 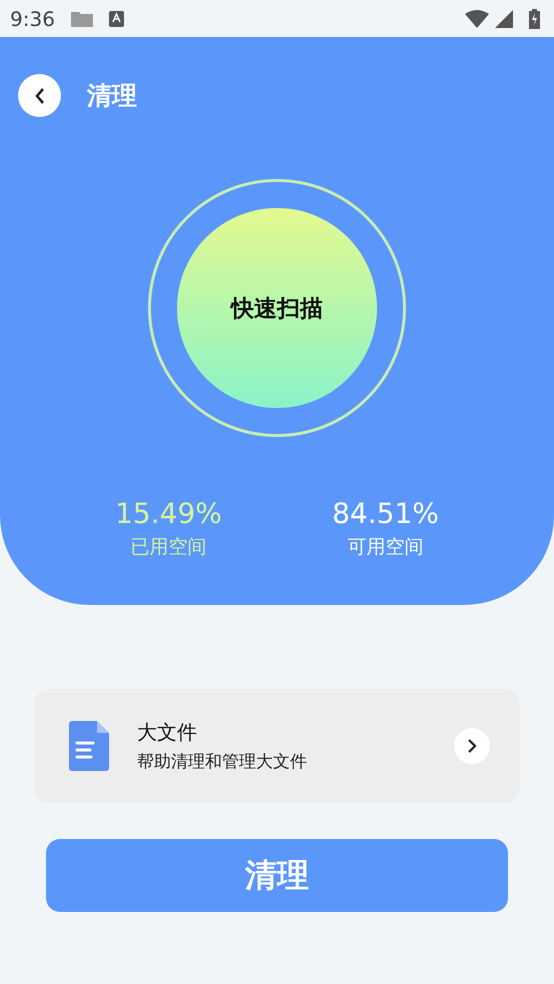 What do you see at coordinates (89, 746) in the screenshot?
I see `document-icon` at bounding box center [89, 746].